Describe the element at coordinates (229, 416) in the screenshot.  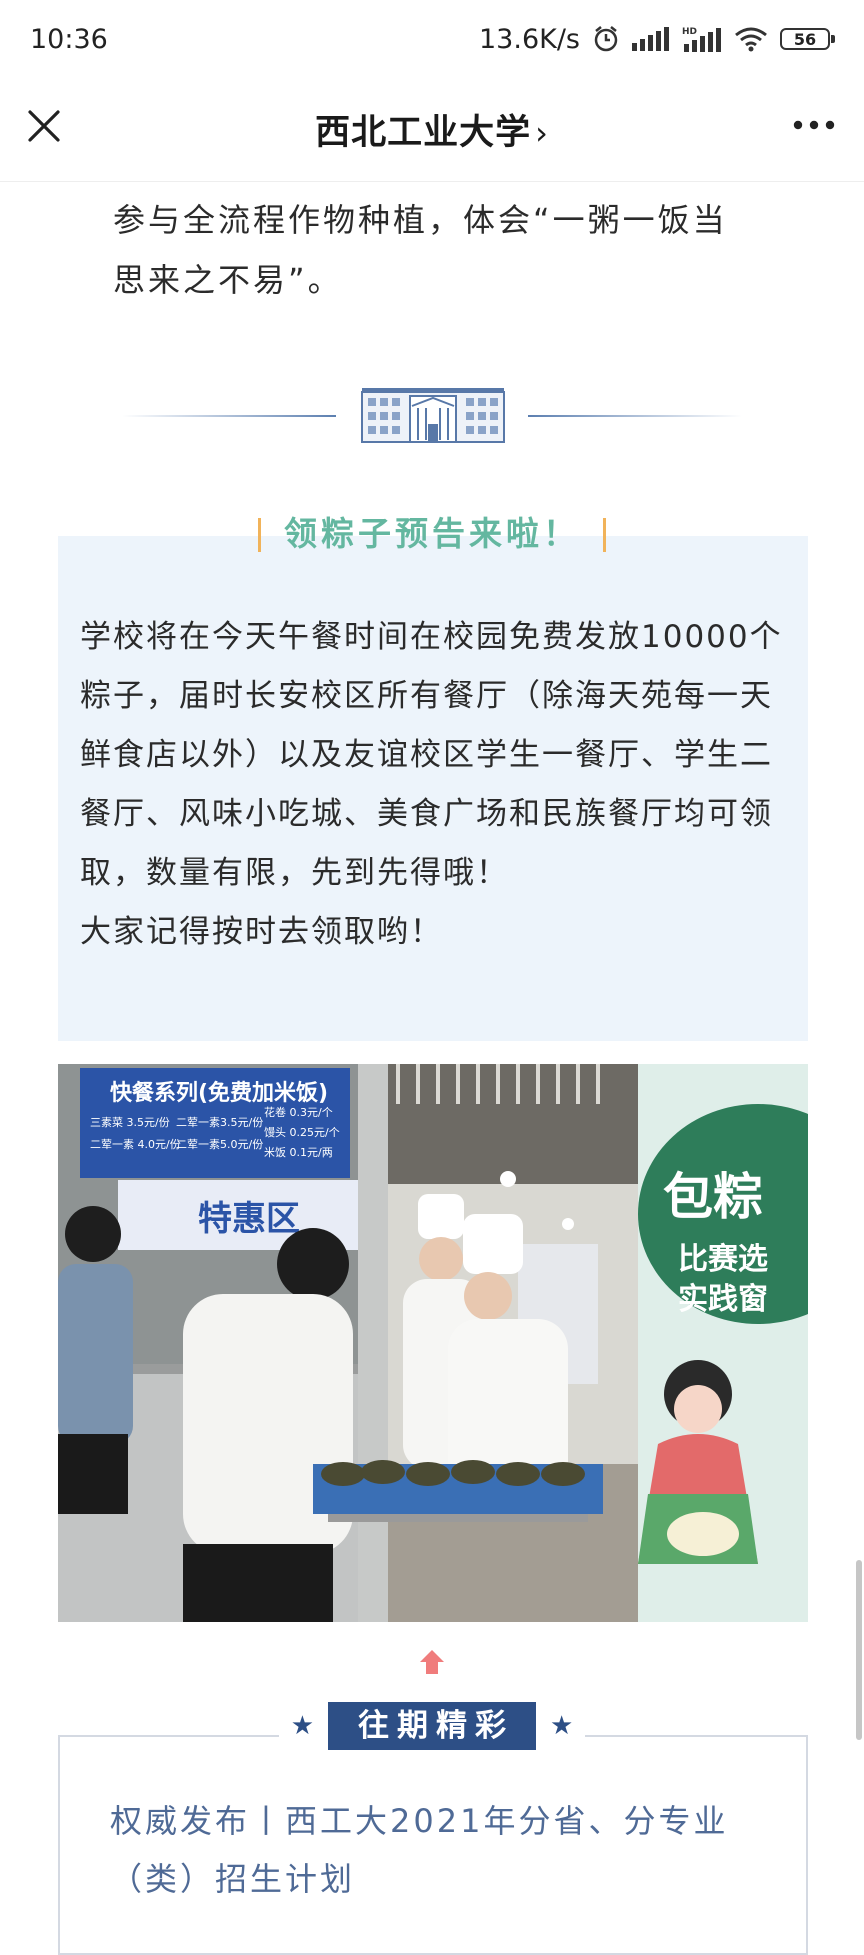
I see `divider-line-left` at that location.